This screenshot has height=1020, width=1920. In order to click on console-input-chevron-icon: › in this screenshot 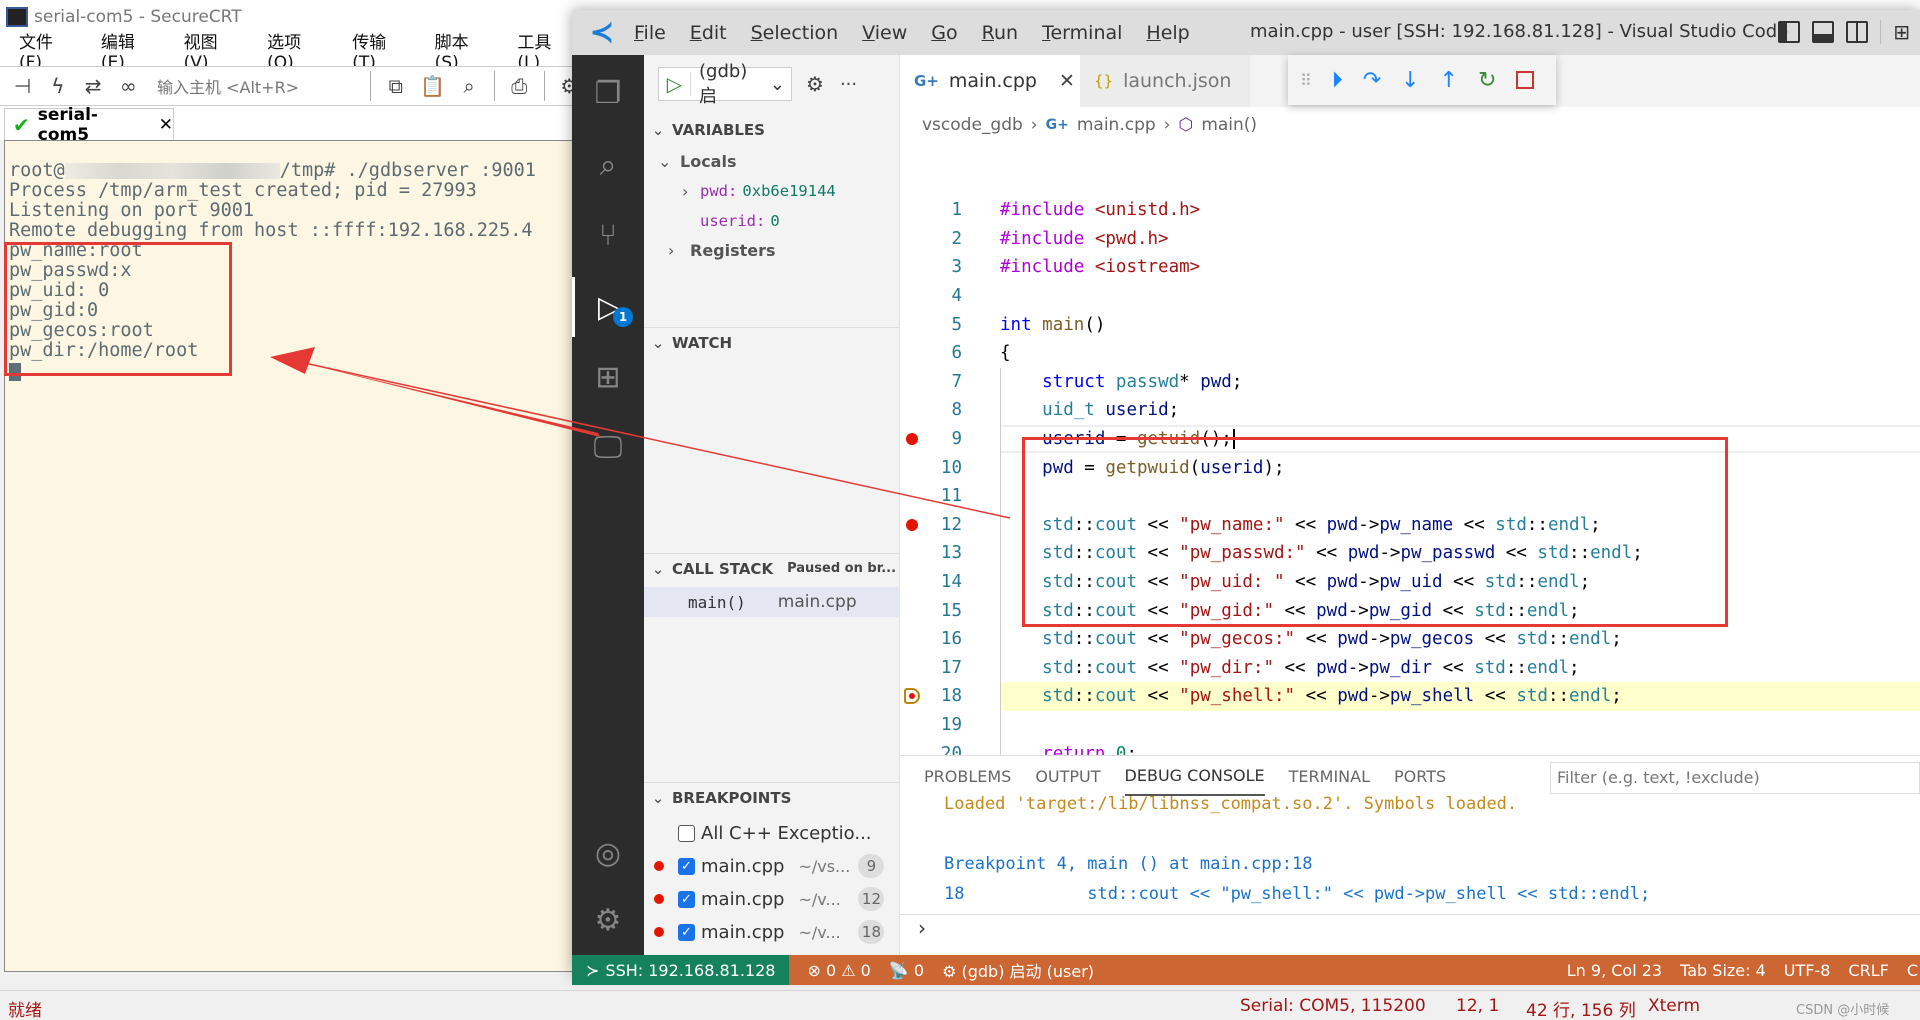, I will do `click(922, 928)`.